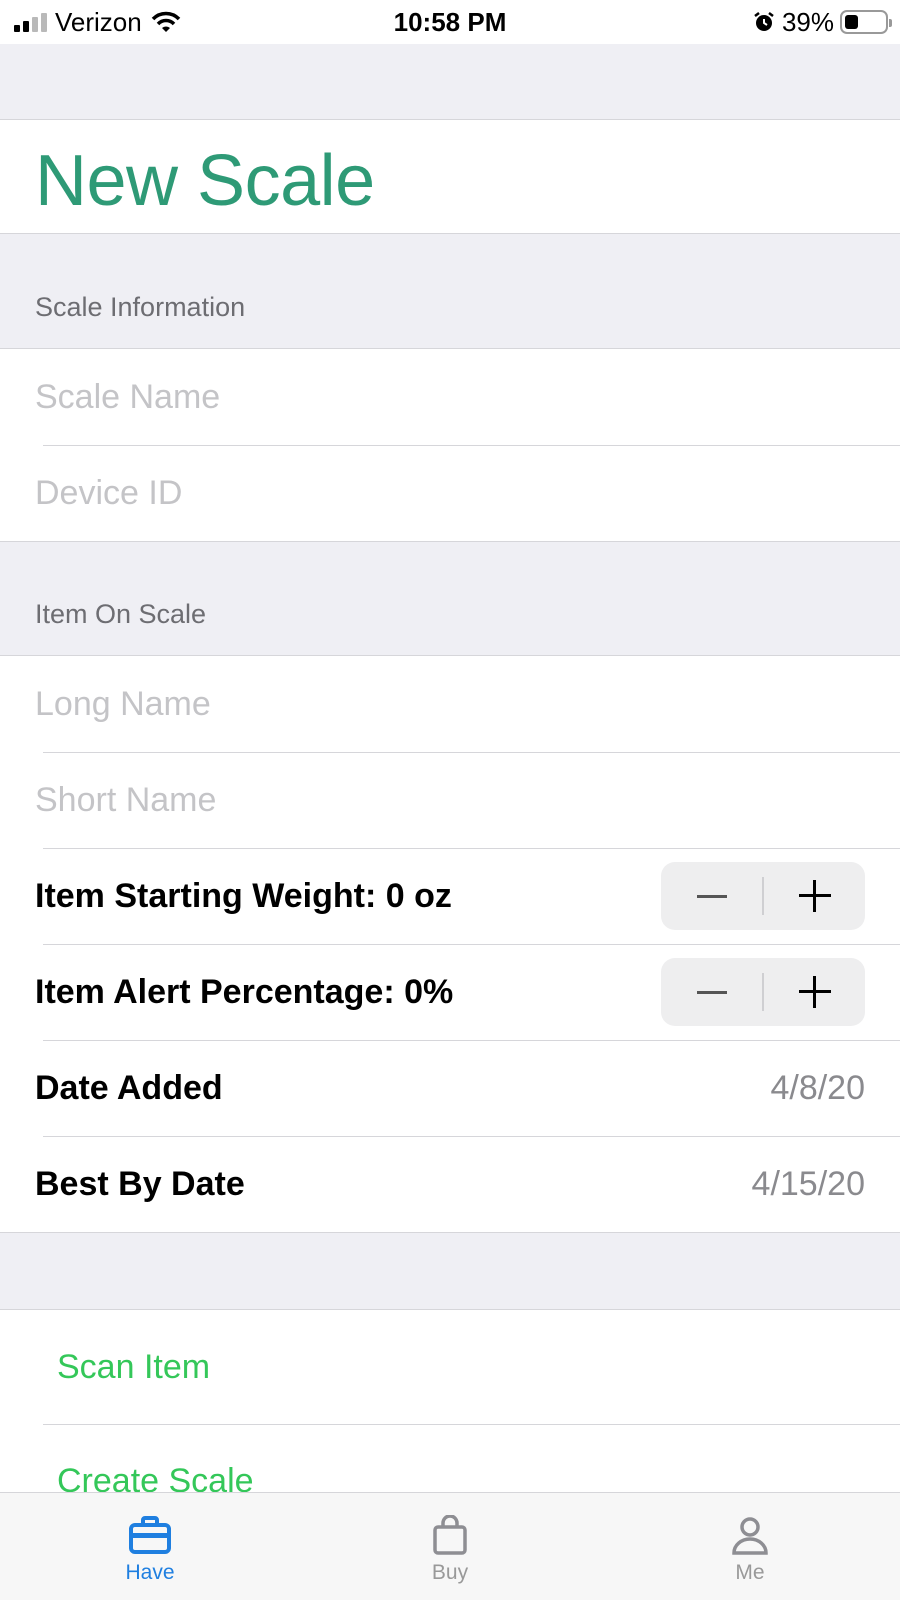 Image resolution: width=900 pixels, height=1600 pixels. What do you see at coordinates (450, 800) in the screenshot?
I see `short-name-field: Short Name` at bounding box center [450, 800].